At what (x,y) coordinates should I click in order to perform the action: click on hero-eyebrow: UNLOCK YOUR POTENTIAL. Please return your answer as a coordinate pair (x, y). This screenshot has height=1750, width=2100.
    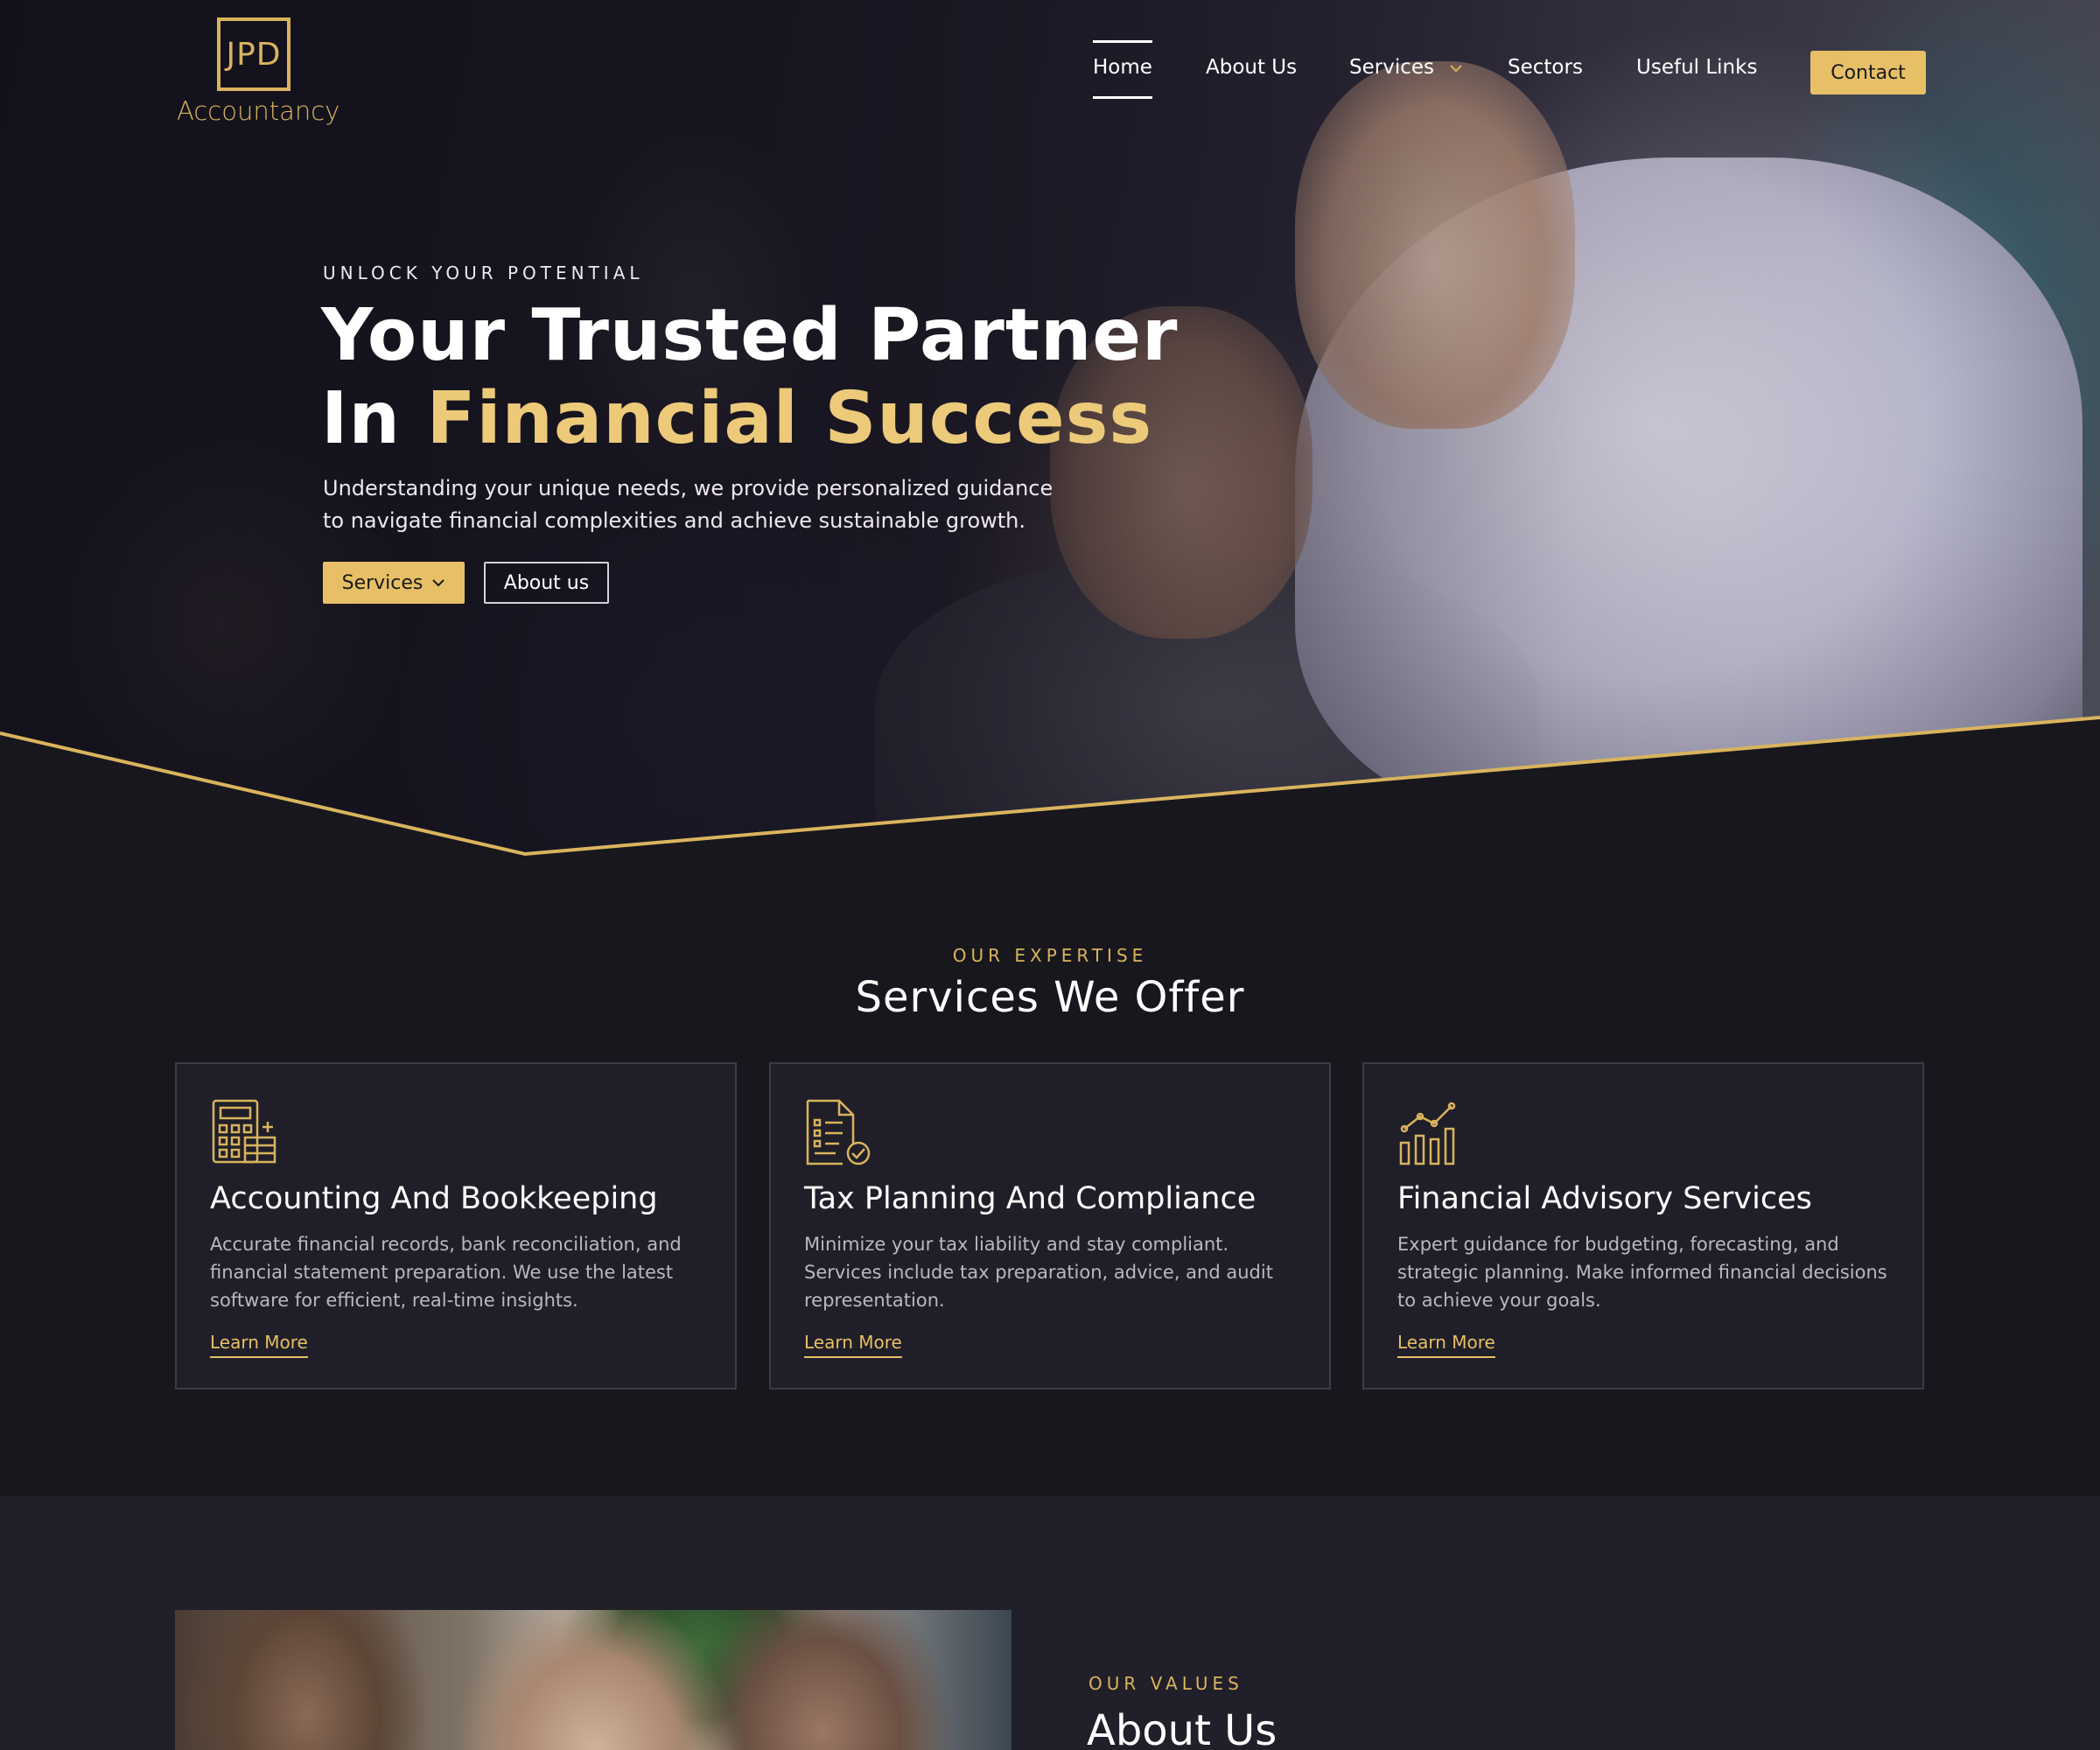
    Looking at the image, I should click on (483, 273).